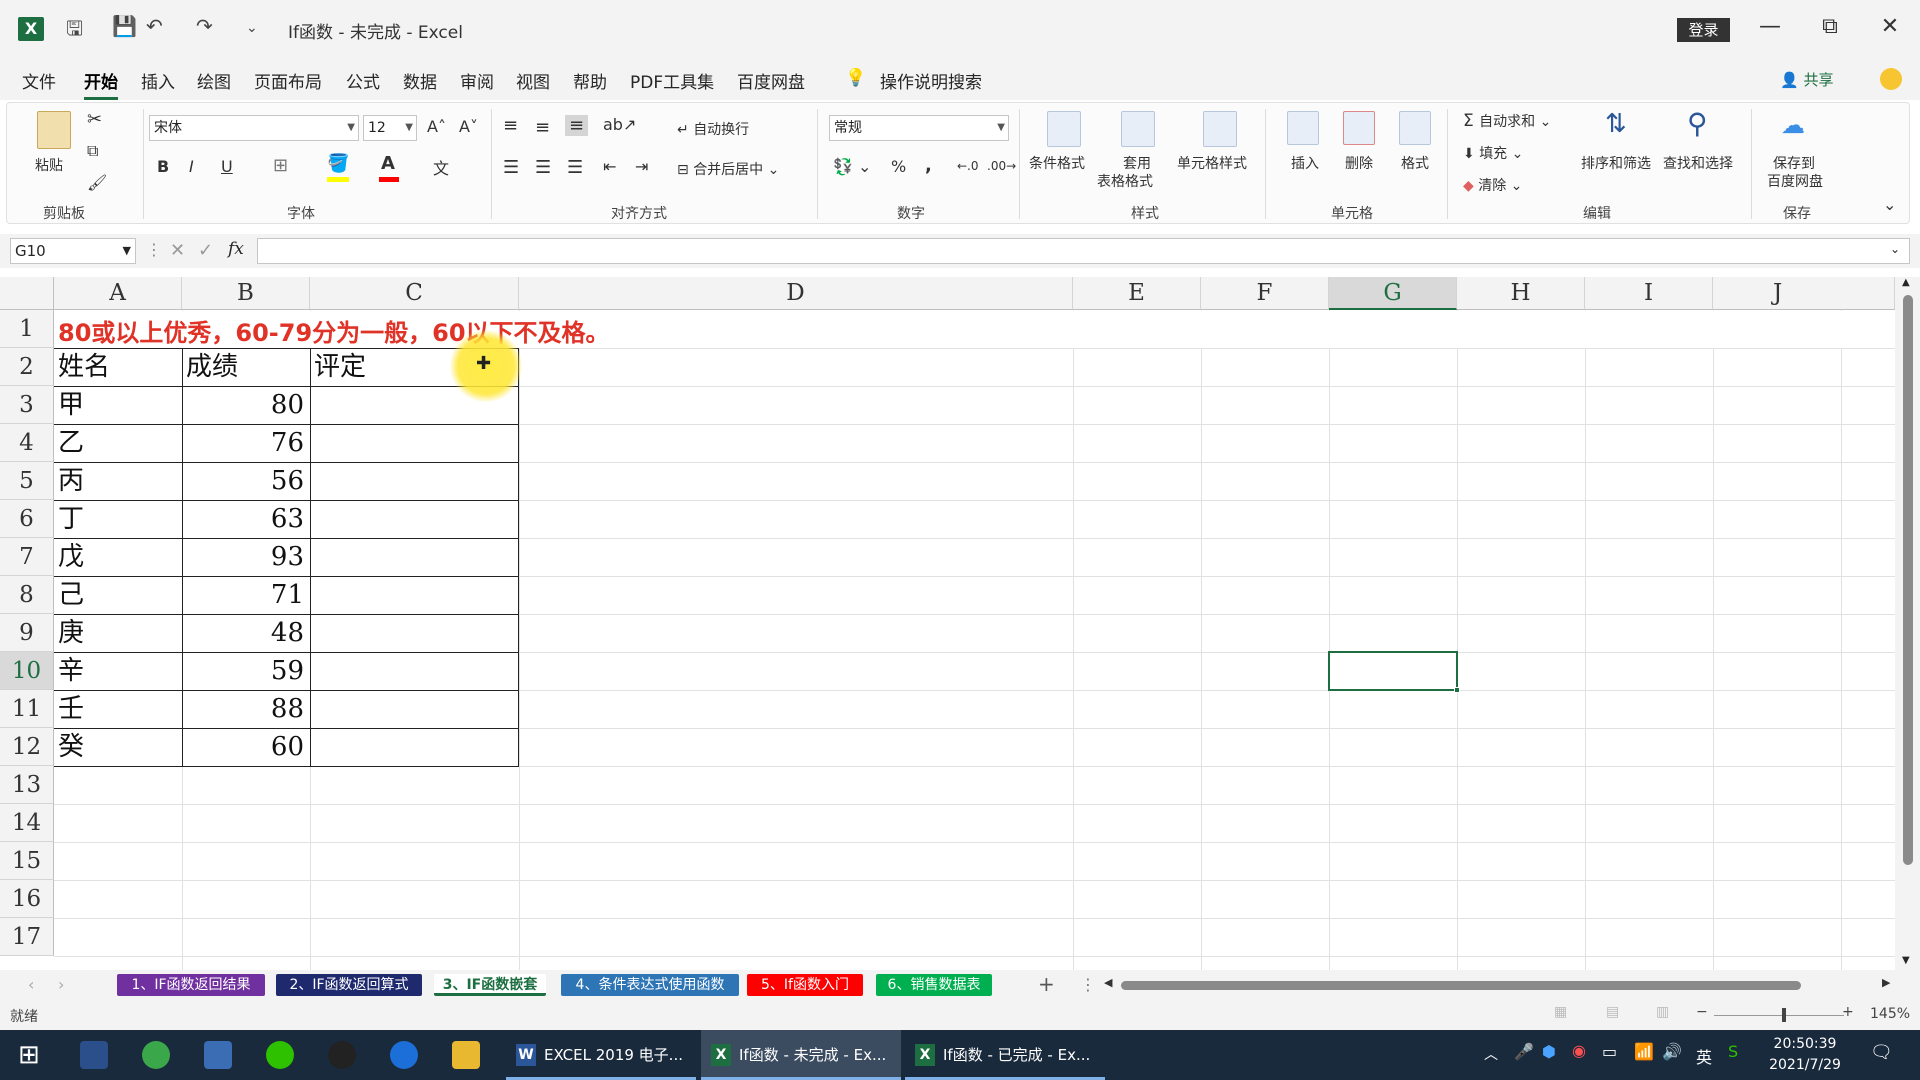 The image size is (1920, 1080). I want to click on row-header-1: 1, so click(27, 329).